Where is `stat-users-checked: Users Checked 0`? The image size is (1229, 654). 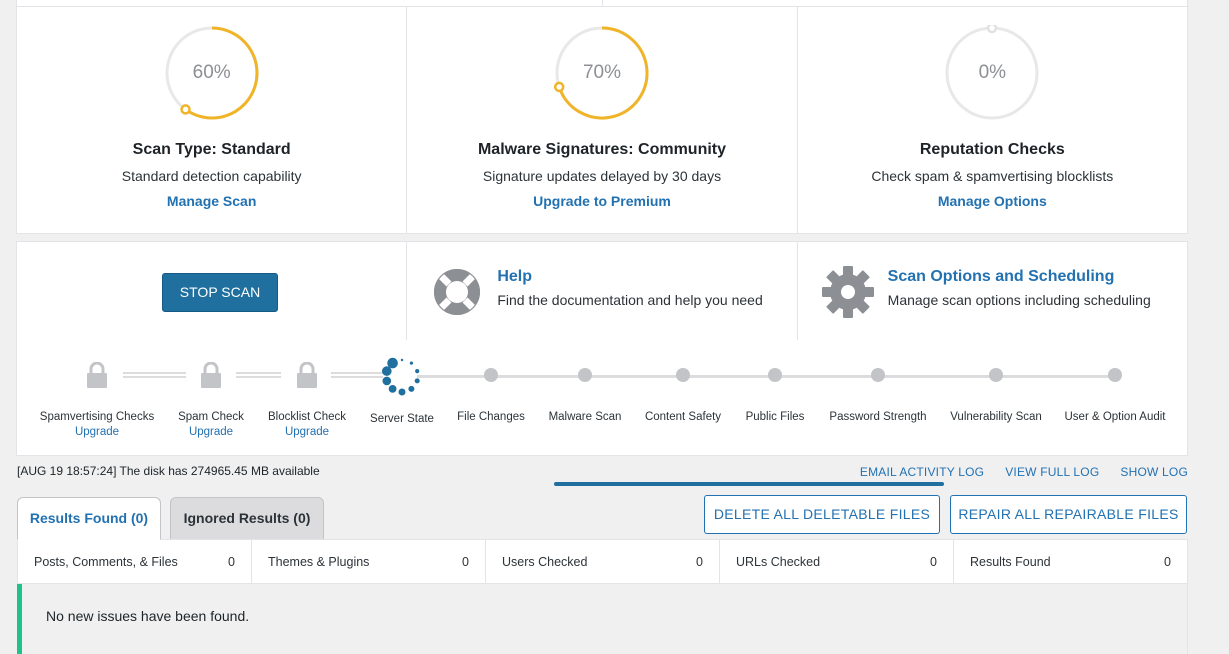
stat-users-checked: Users Checked 0 is located at coordinates (603, 561).